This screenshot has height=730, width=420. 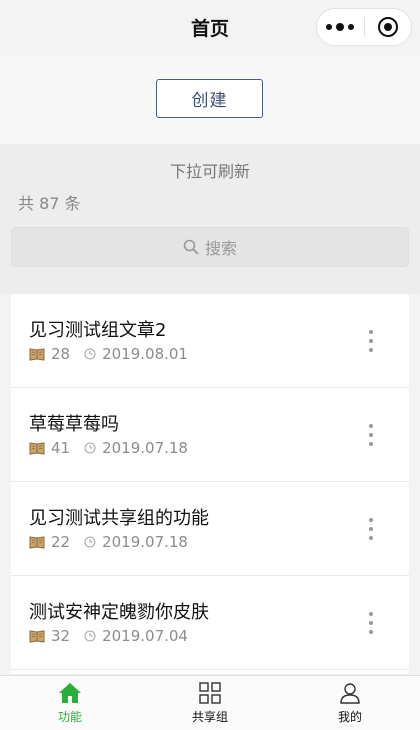 I want to click on item-count: 41, so click(x=61, y=448).